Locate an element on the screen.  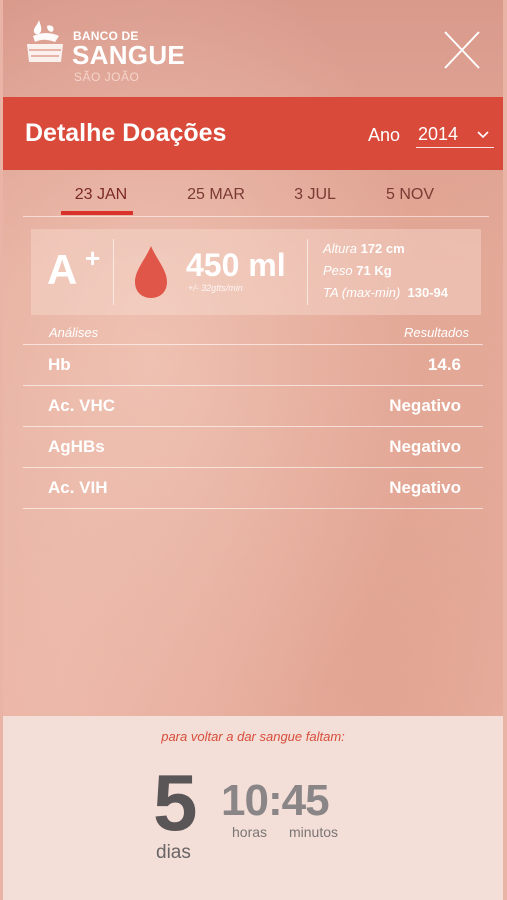
close-icon is located at coordinates (462, 50).